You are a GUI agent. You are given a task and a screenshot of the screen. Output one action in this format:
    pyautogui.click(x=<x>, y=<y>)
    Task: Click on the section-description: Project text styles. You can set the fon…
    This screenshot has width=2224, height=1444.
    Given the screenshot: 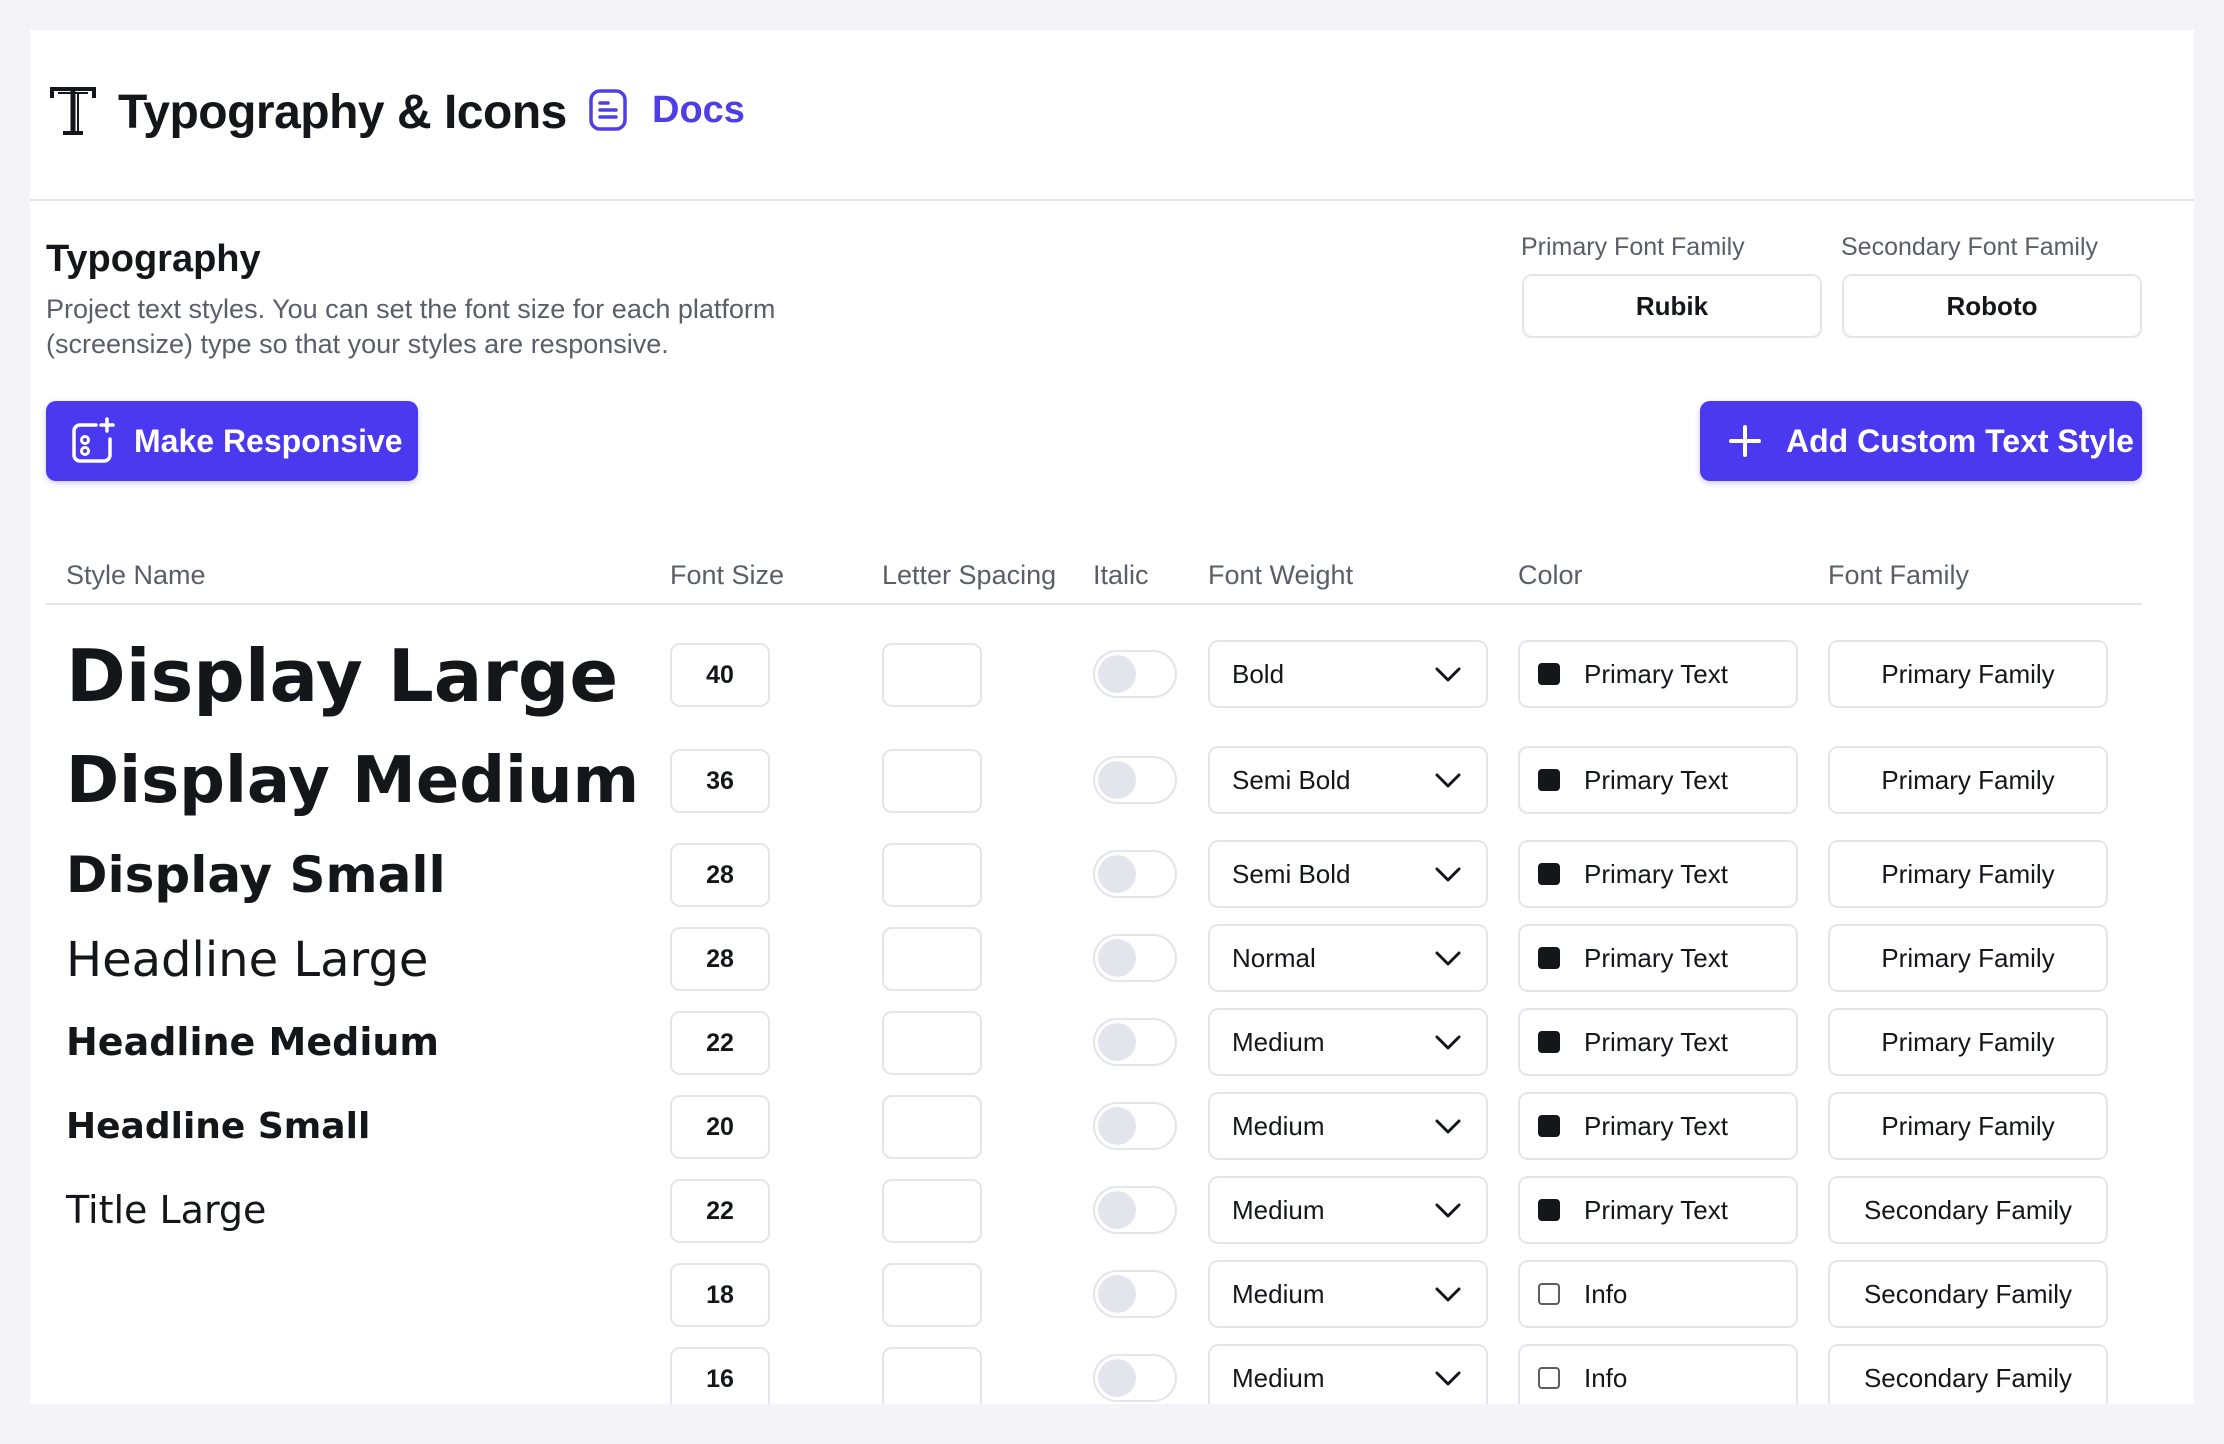 What is the action you would take?
    pyautogui.click(x=411, y=326)
    